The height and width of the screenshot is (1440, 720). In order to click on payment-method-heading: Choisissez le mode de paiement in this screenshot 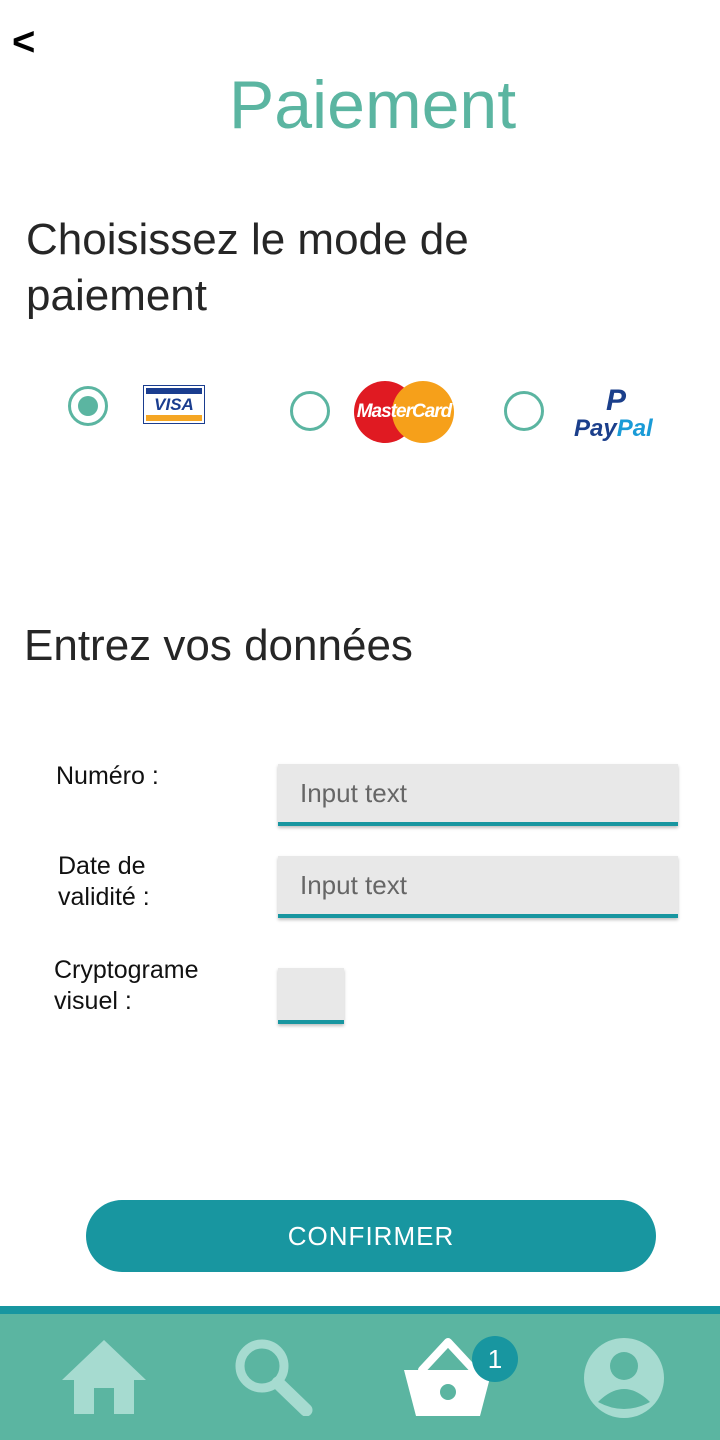, I will do `click(247, 267)`.